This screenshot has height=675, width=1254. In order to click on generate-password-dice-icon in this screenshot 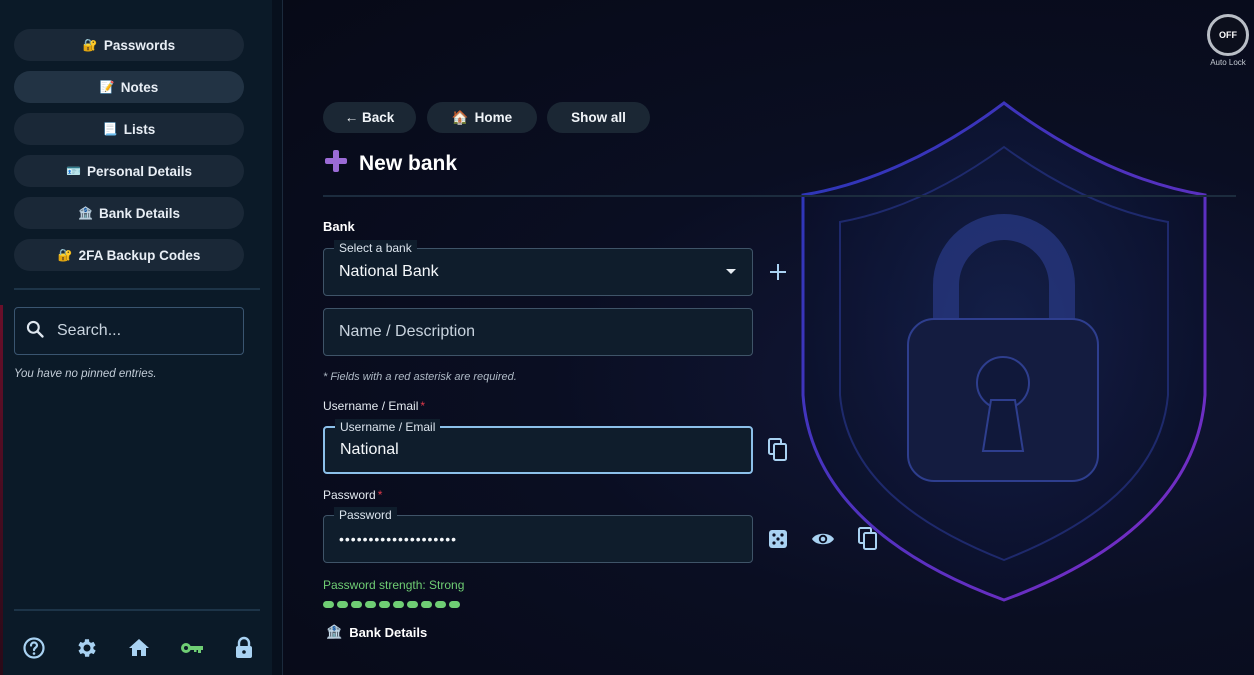, I will do `click(778, 539)`.